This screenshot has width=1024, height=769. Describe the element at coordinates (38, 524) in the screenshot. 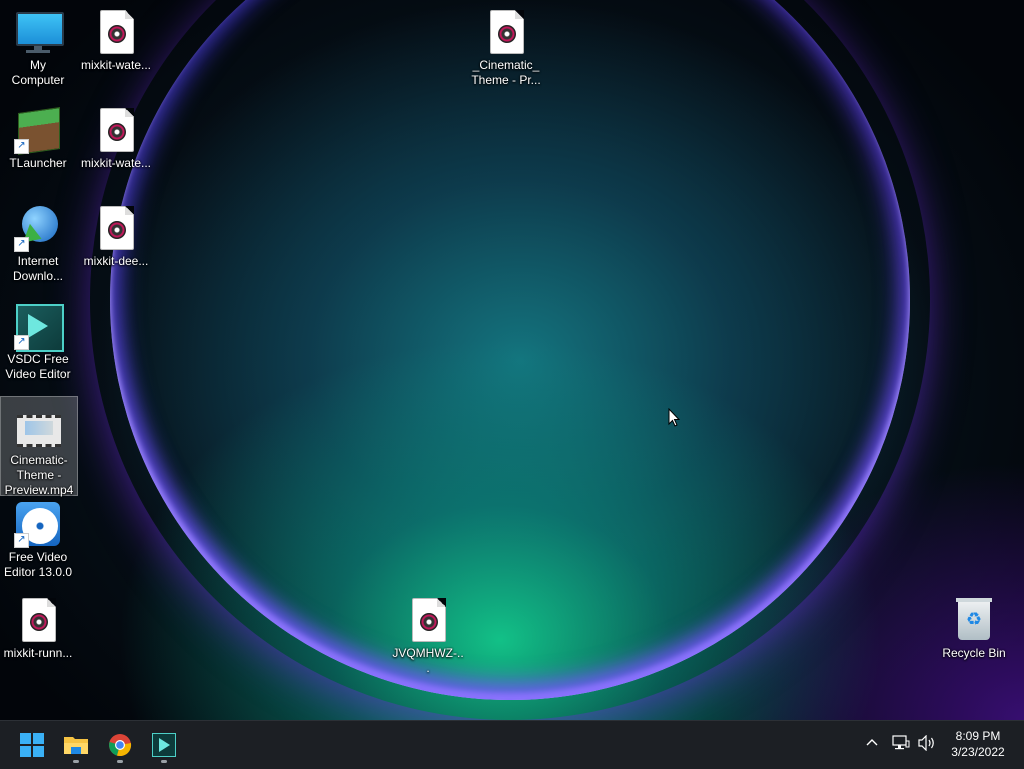

I see `film-reel-icon: ↗` at that location.